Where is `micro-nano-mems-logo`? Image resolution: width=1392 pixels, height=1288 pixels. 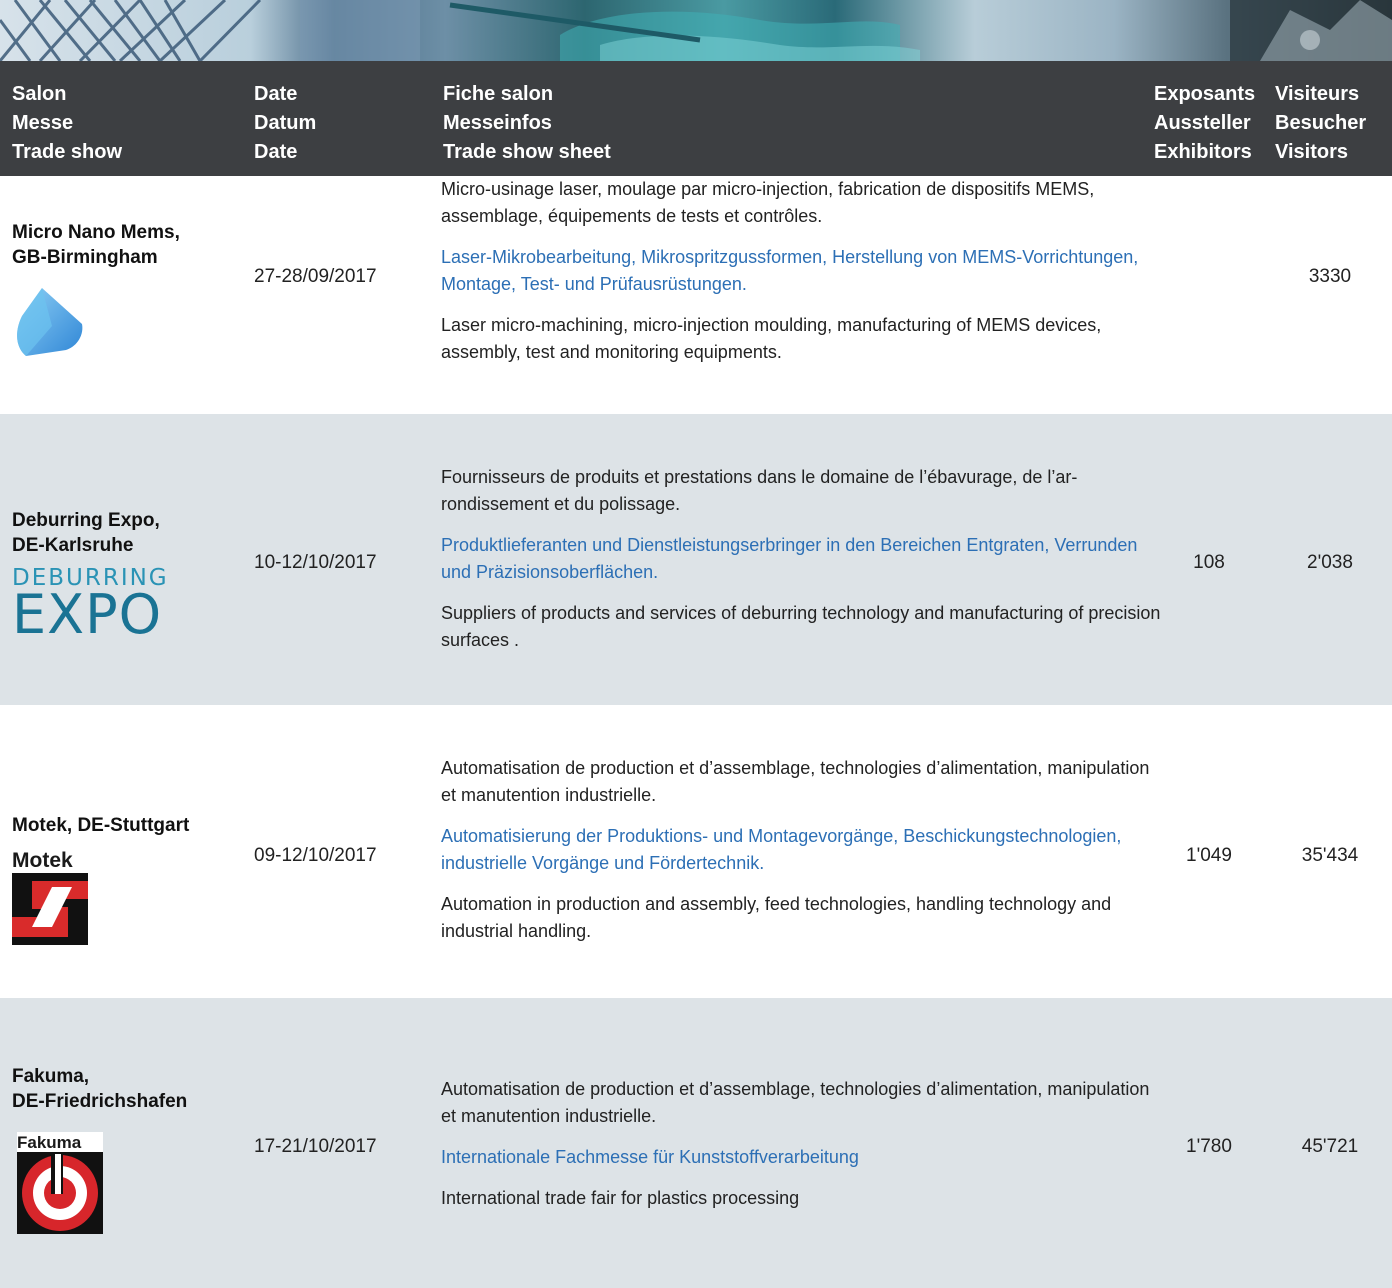
micro-nano-mems-logo is located at coordinates (49, 325).